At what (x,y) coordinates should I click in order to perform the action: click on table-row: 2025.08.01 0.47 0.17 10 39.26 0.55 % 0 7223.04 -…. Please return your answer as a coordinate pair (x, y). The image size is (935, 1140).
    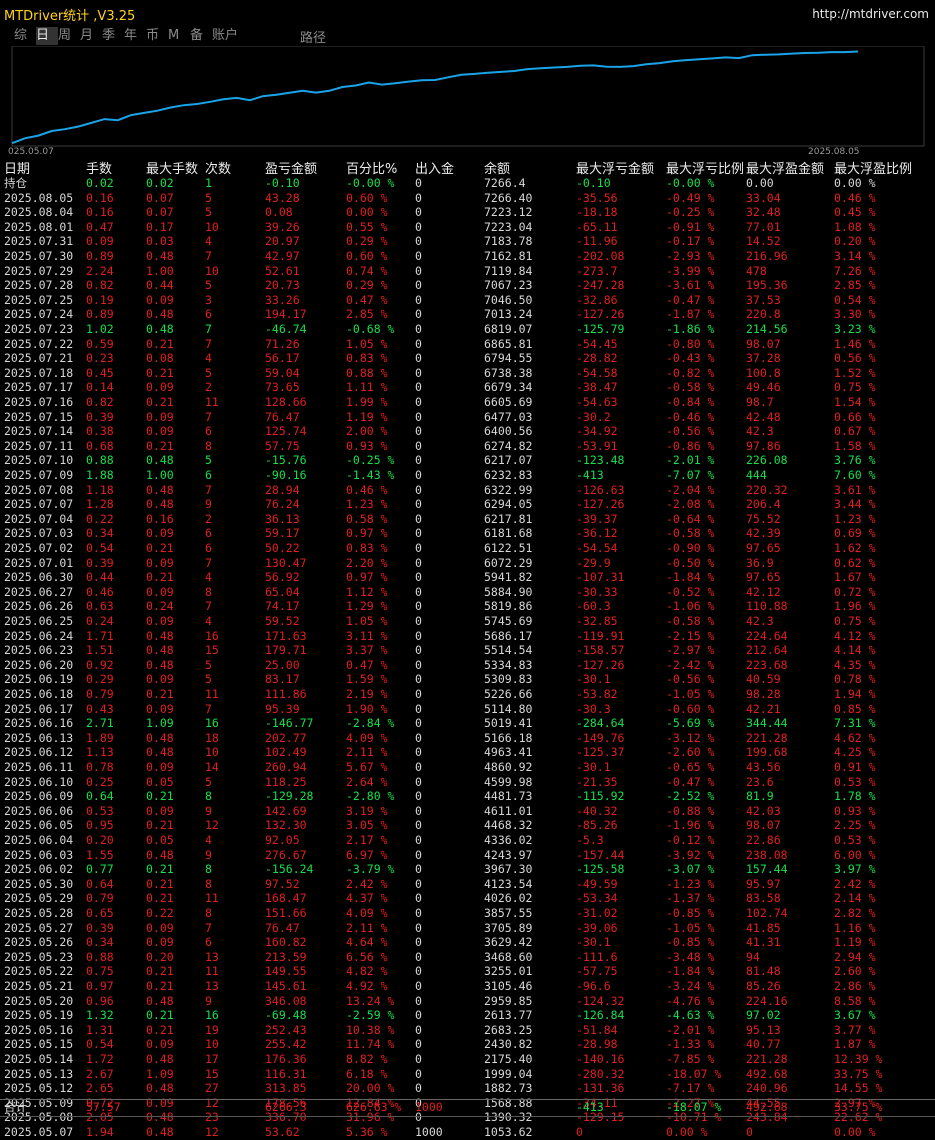
    Looking at the image, I should click on (467, 227).